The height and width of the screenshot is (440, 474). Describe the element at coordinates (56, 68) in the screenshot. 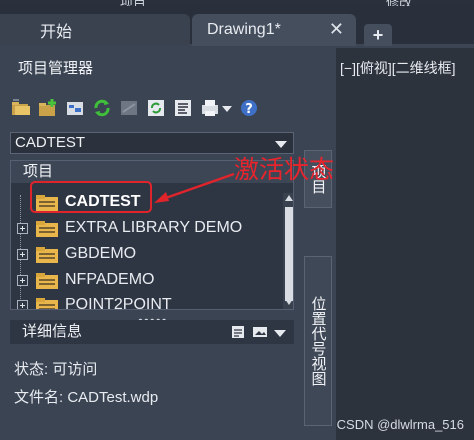

I see `panel-title: 项目管理器` at that location.